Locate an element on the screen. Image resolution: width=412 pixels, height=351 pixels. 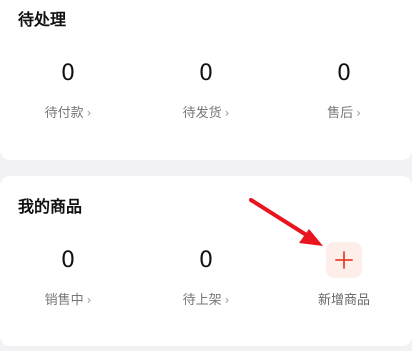
on-sale-label: 销售中 › is located at coordinates (68, 300).